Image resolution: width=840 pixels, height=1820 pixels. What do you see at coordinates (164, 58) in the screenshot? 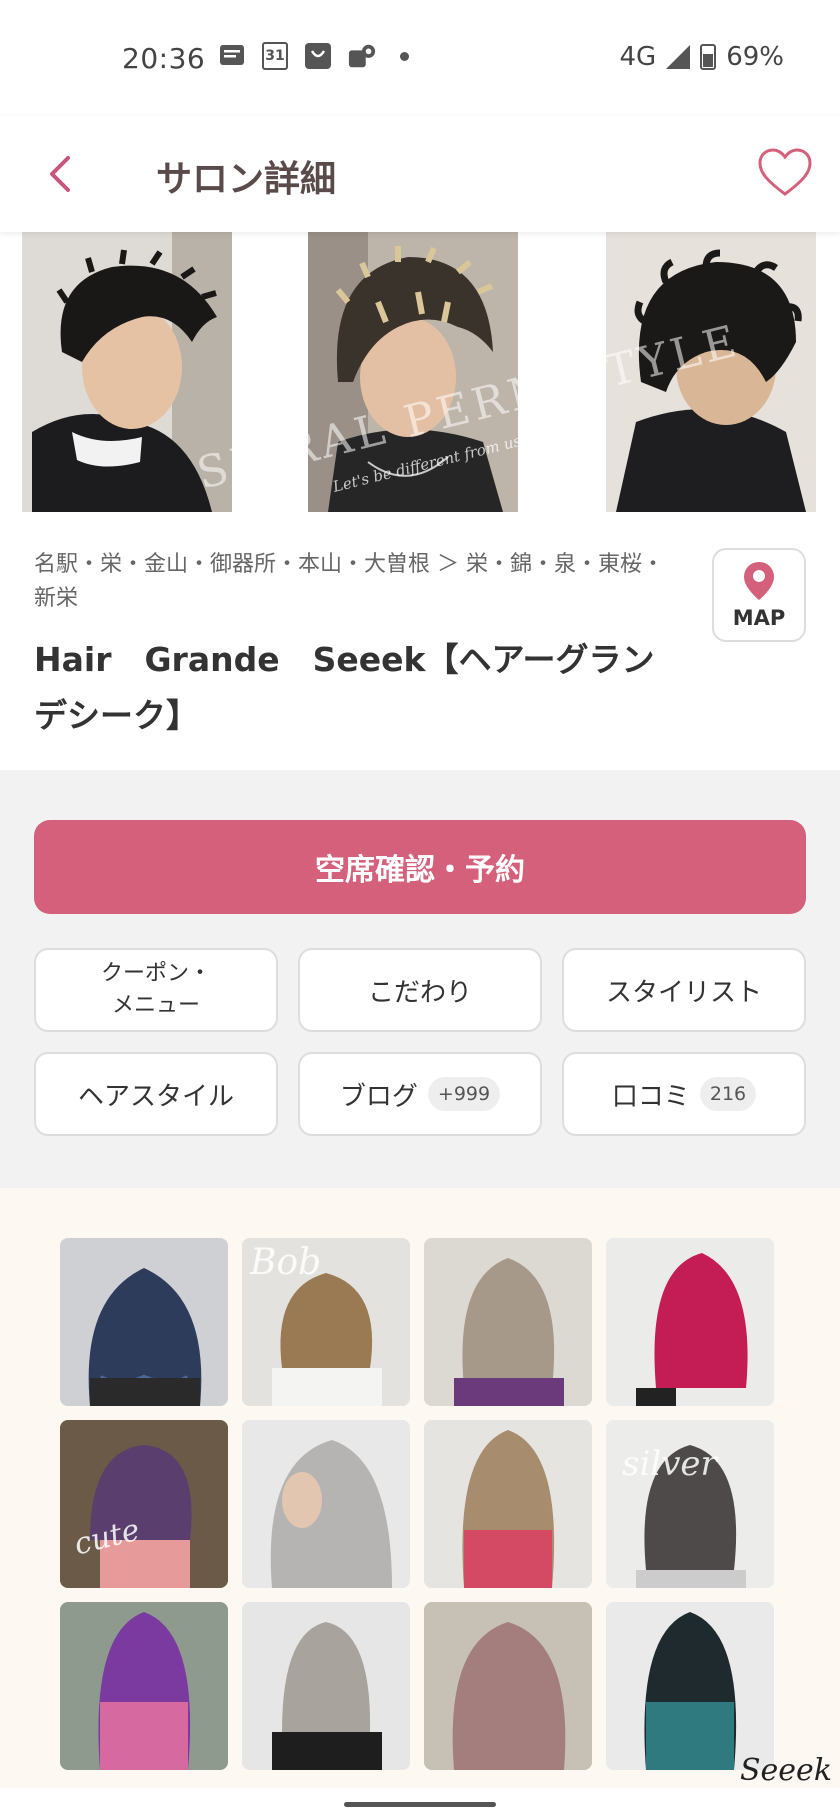
I see `status-time: 20:36` at bounding box center [164, 58].